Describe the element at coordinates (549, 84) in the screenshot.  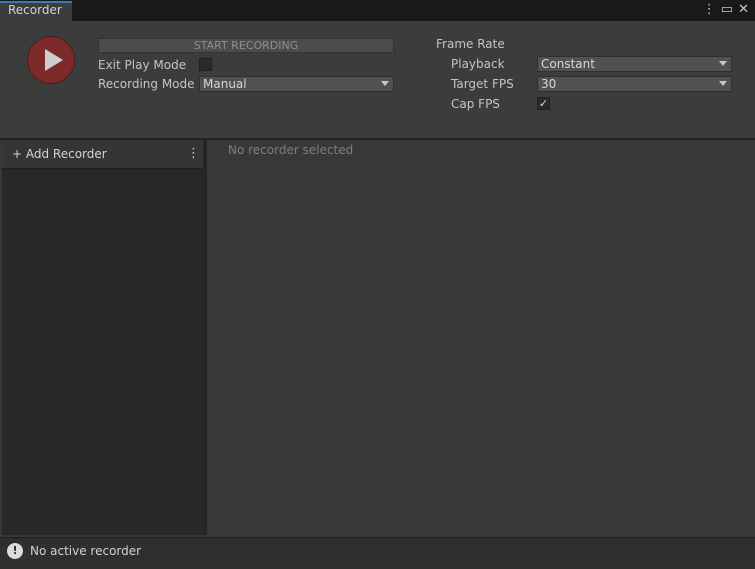
I see `target-fps-value: 30` at that location.